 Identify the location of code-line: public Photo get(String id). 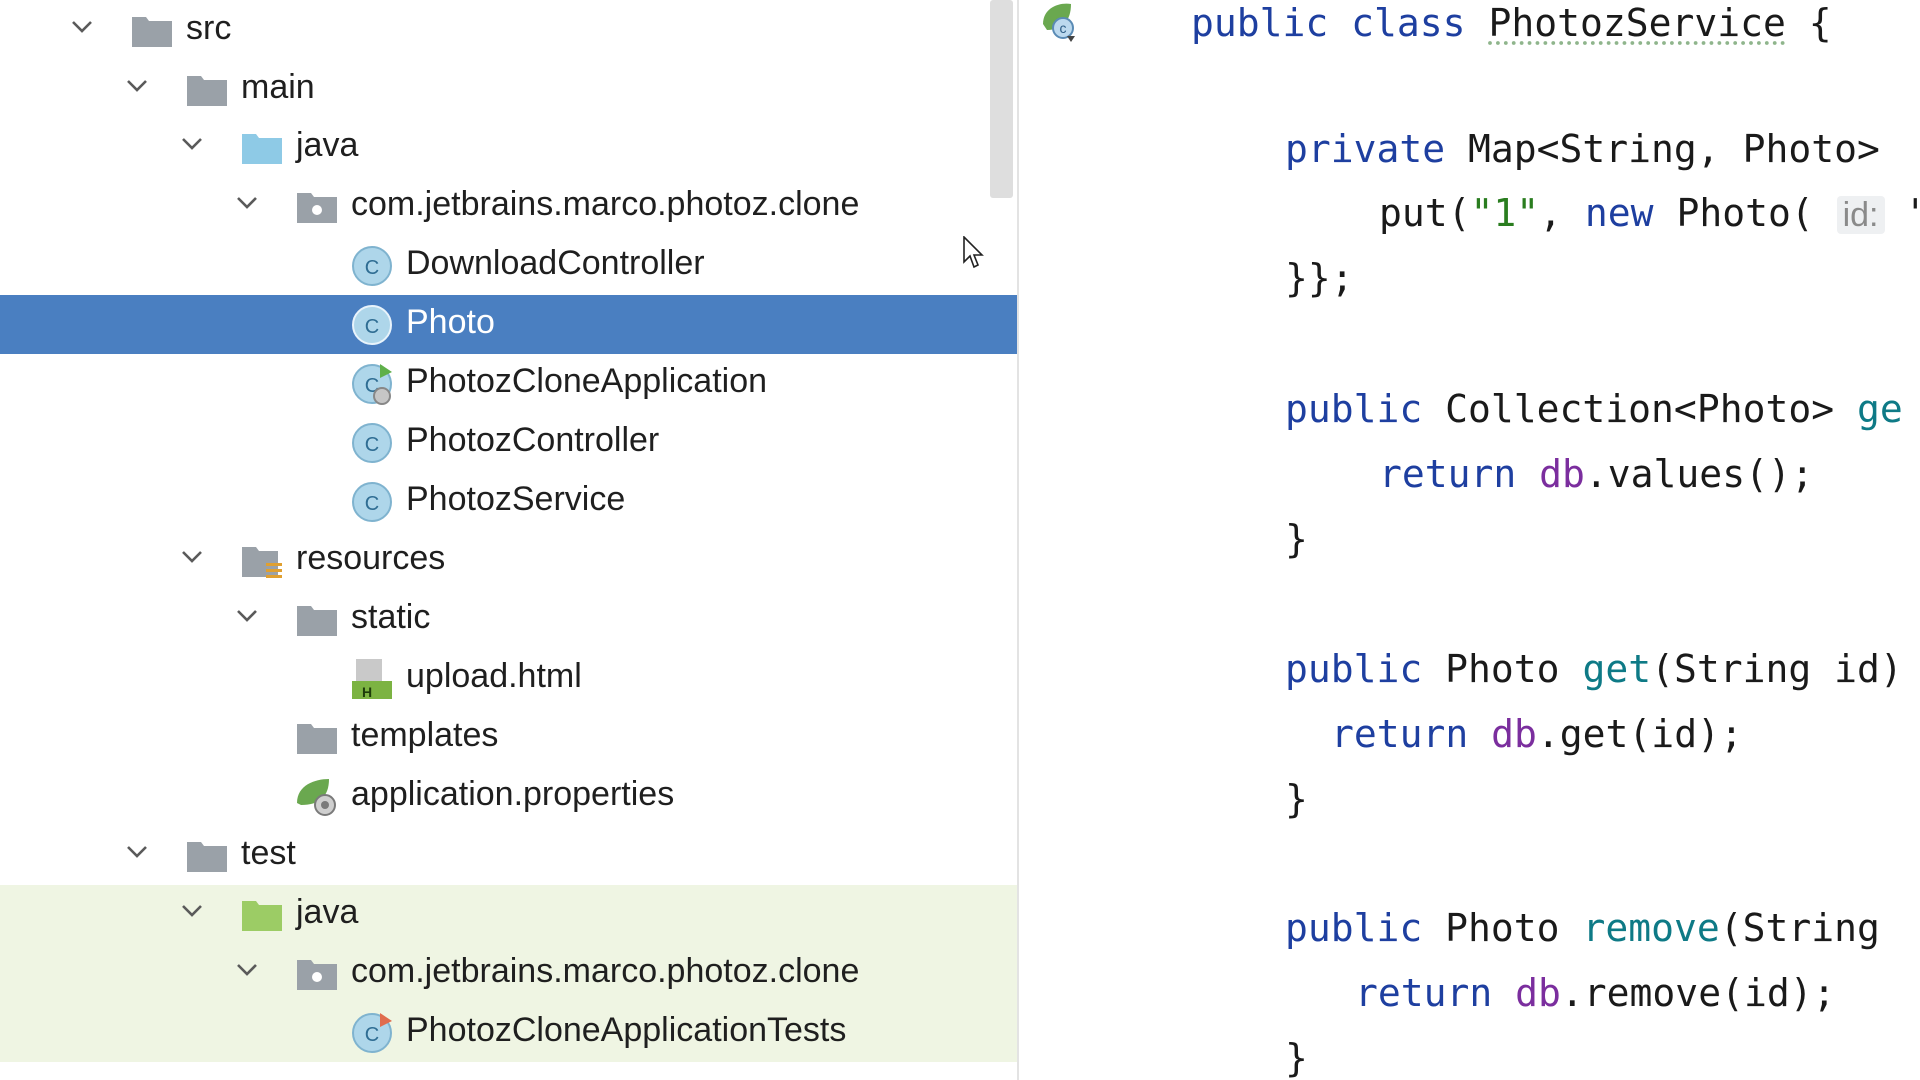
(1594, 669).